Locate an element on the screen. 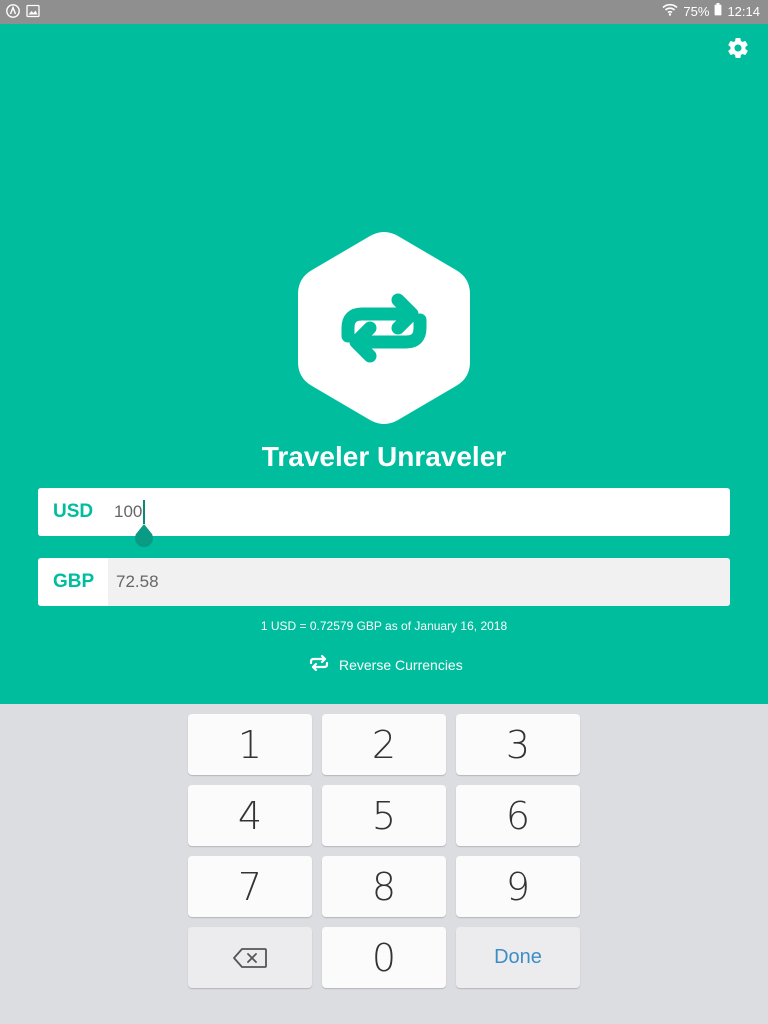 The width and height of the screenshot is (768, 1024). key-4: 4 is located at coordinates (250, 815).